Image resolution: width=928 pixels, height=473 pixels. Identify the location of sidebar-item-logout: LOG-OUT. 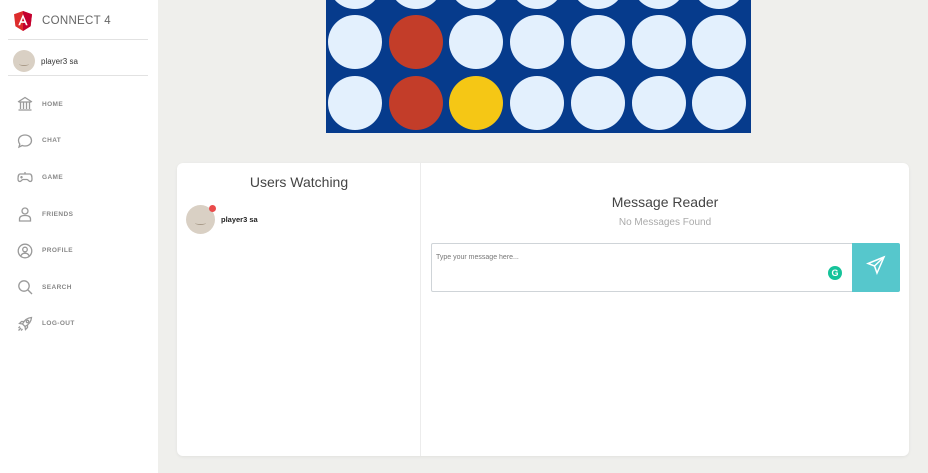
(79, 324).